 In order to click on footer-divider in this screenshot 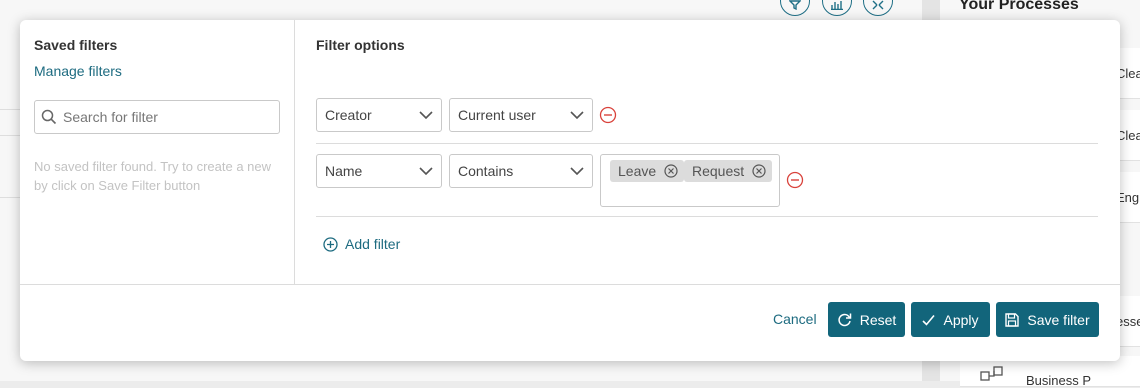, I will do `click(570, 284)`.